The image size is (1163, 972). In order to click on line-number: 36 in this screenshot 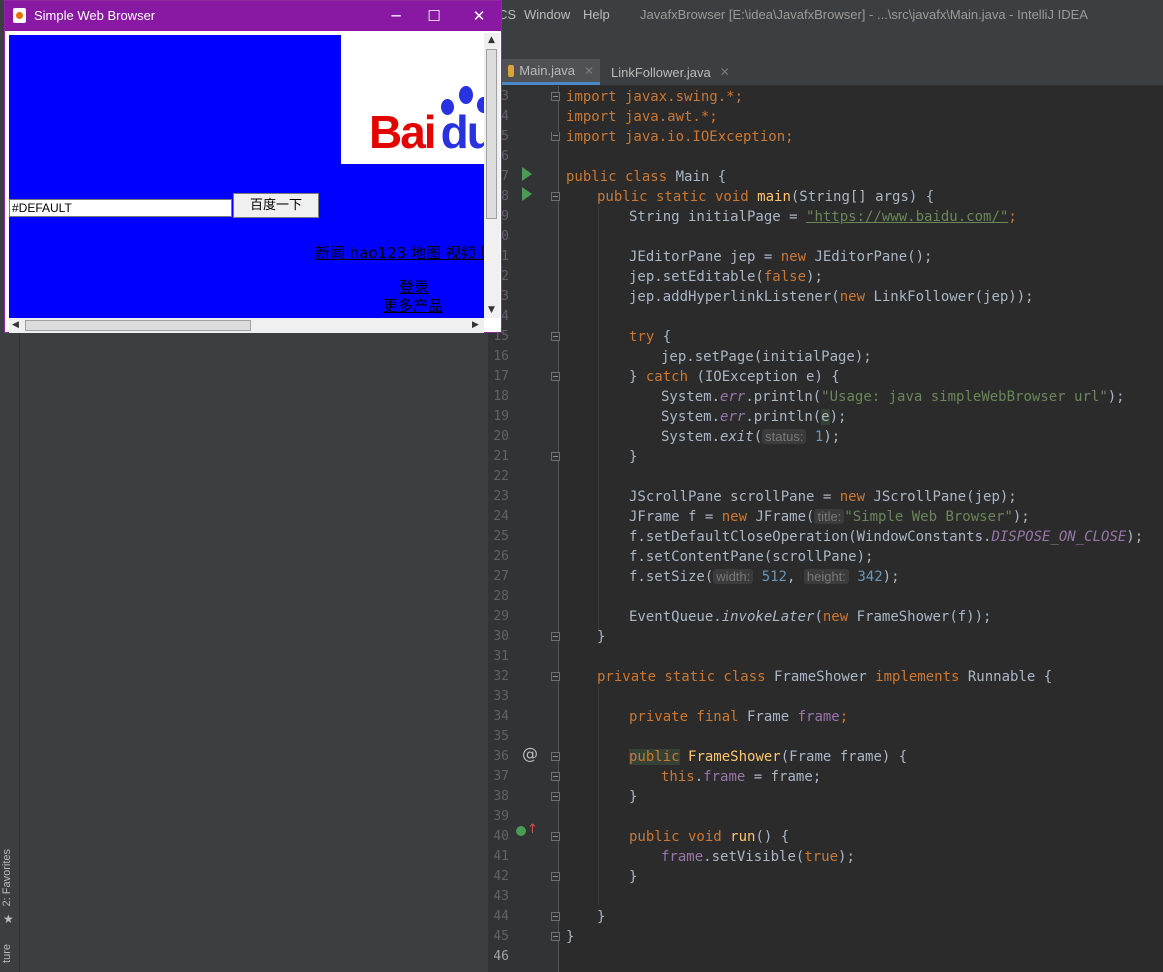, I will do `click(501, 756)`.